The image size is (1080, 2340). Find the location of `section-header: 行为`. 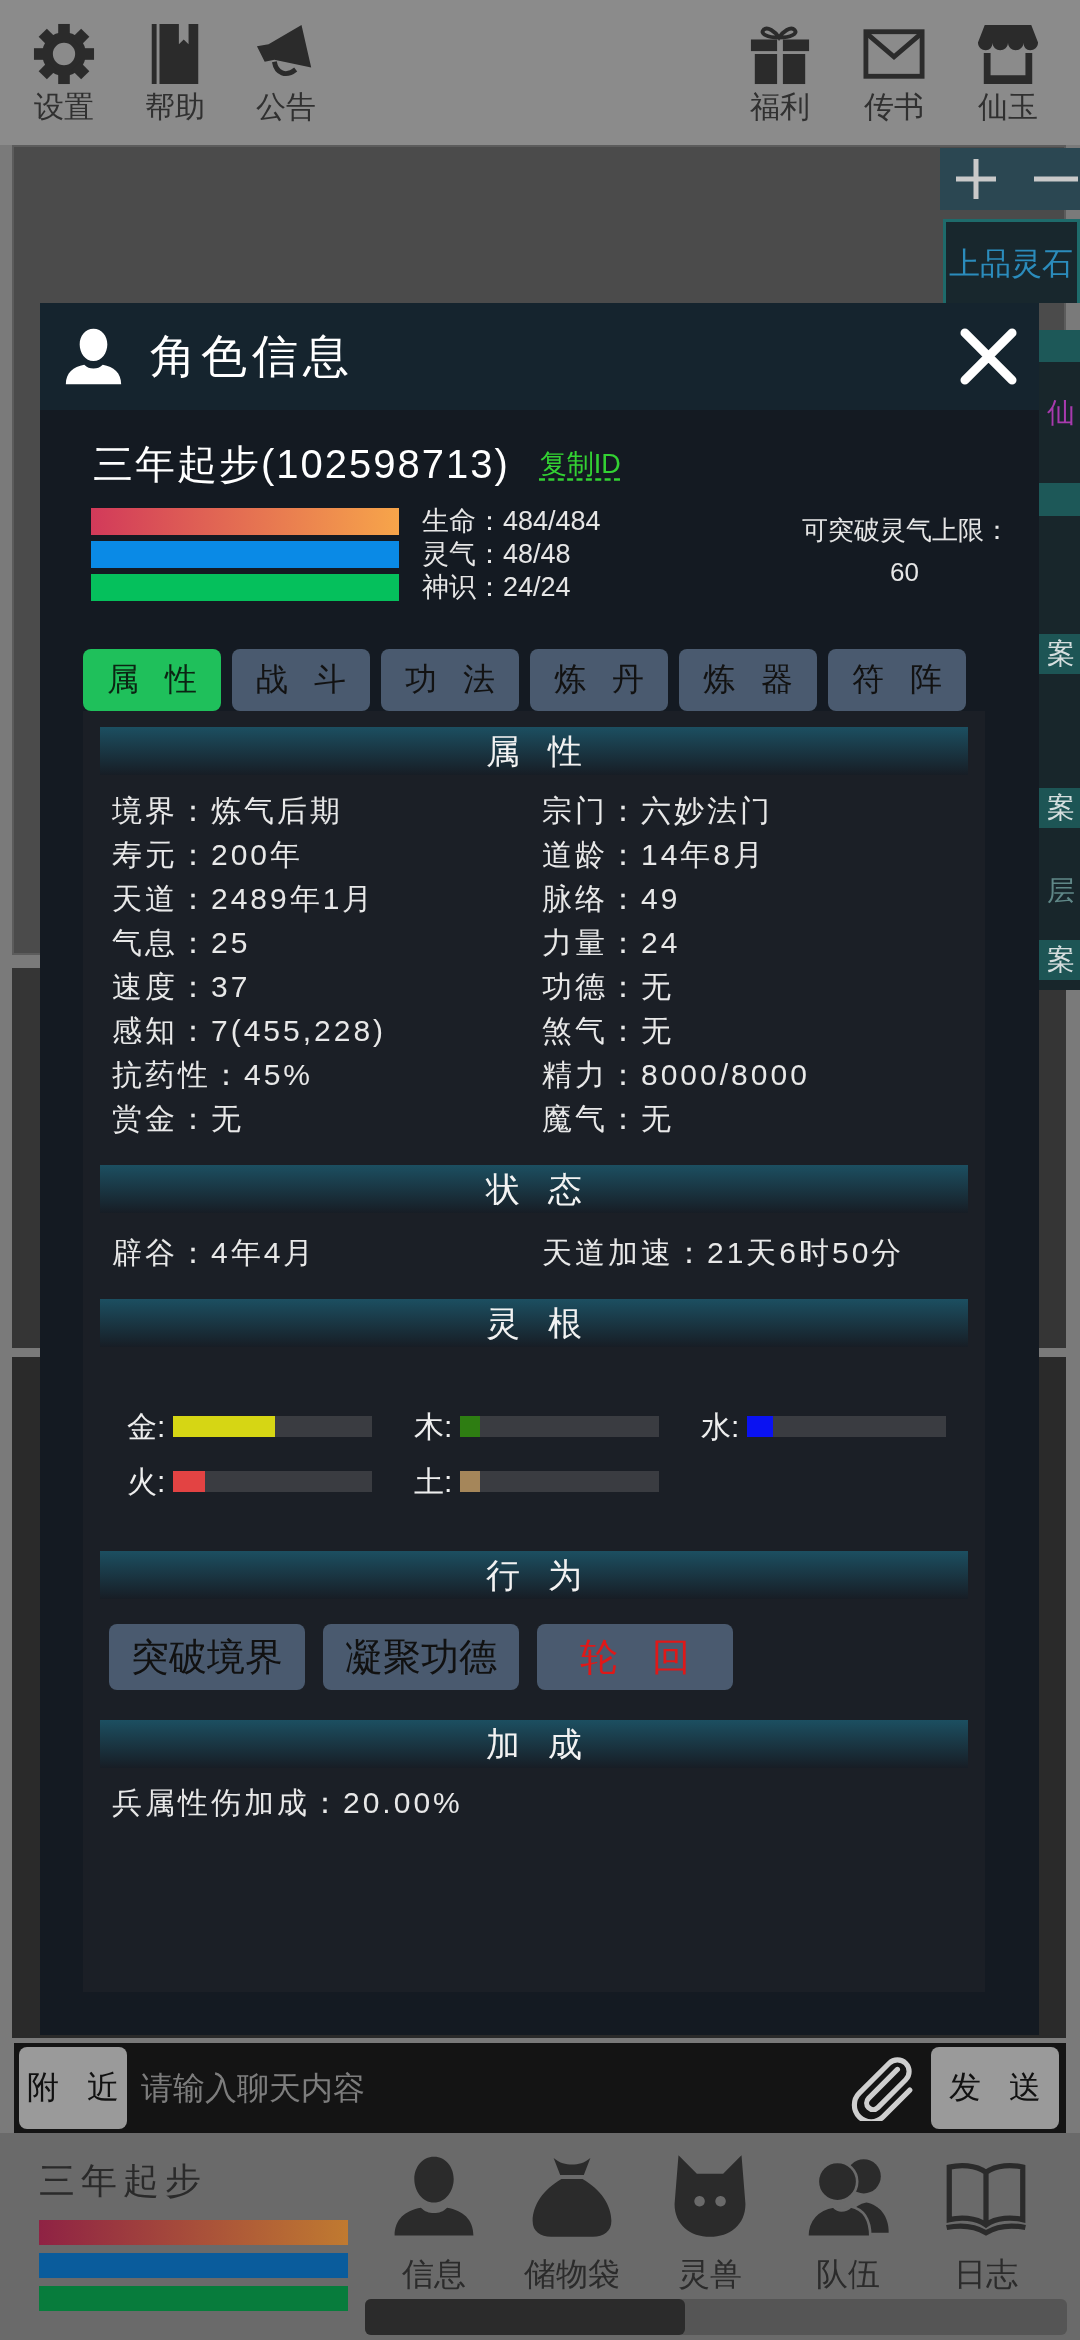

section-header: 行为 is located at coordinates (534, 1575).